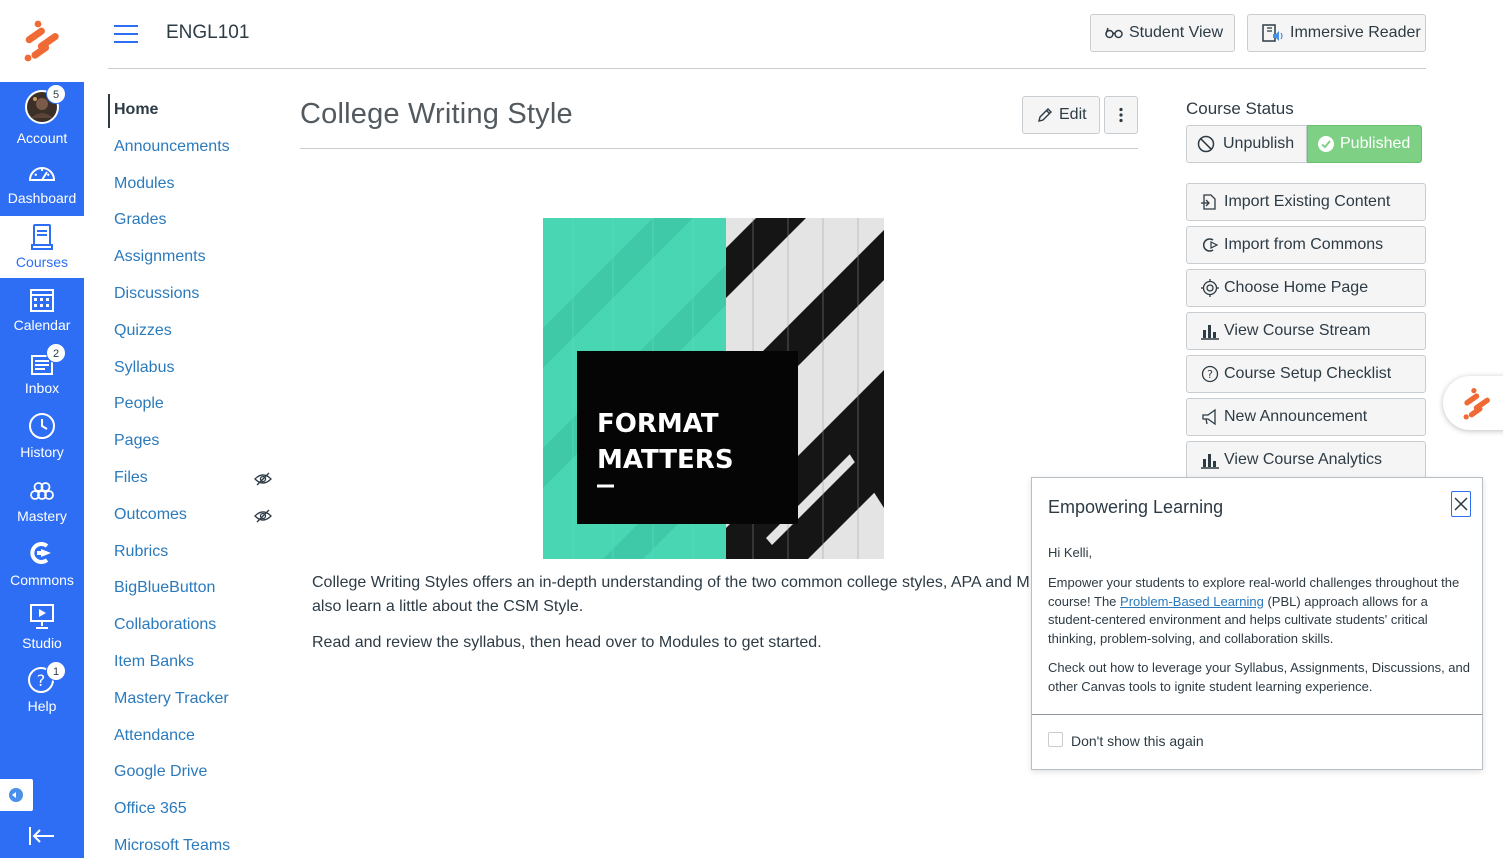  I want to click on nav-label: Calendar, so click(42, 325).